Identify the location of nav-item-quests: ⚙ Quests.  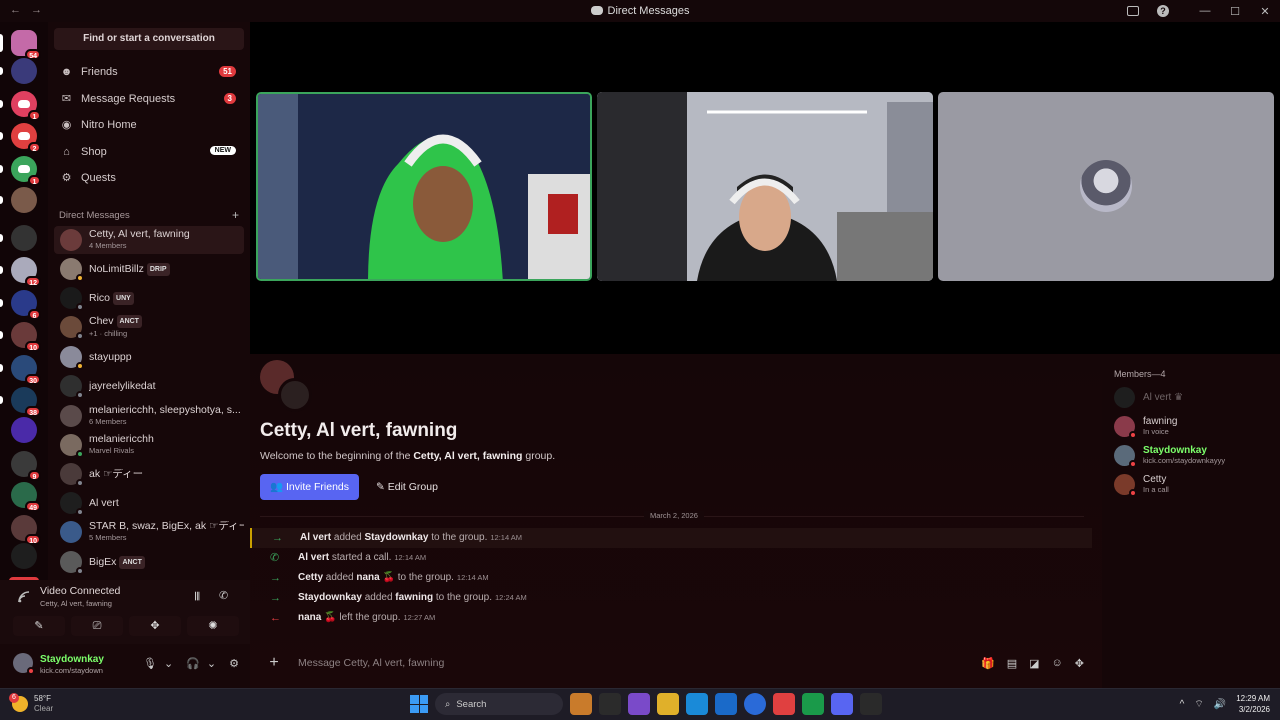
(149, 178).